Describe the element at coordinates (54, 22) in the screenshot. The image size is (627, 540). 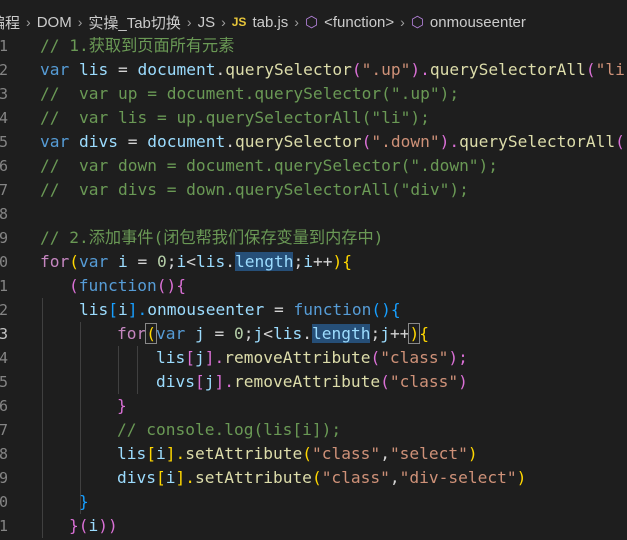
I see `breadcrumb-item-dom: DOM` at that location.